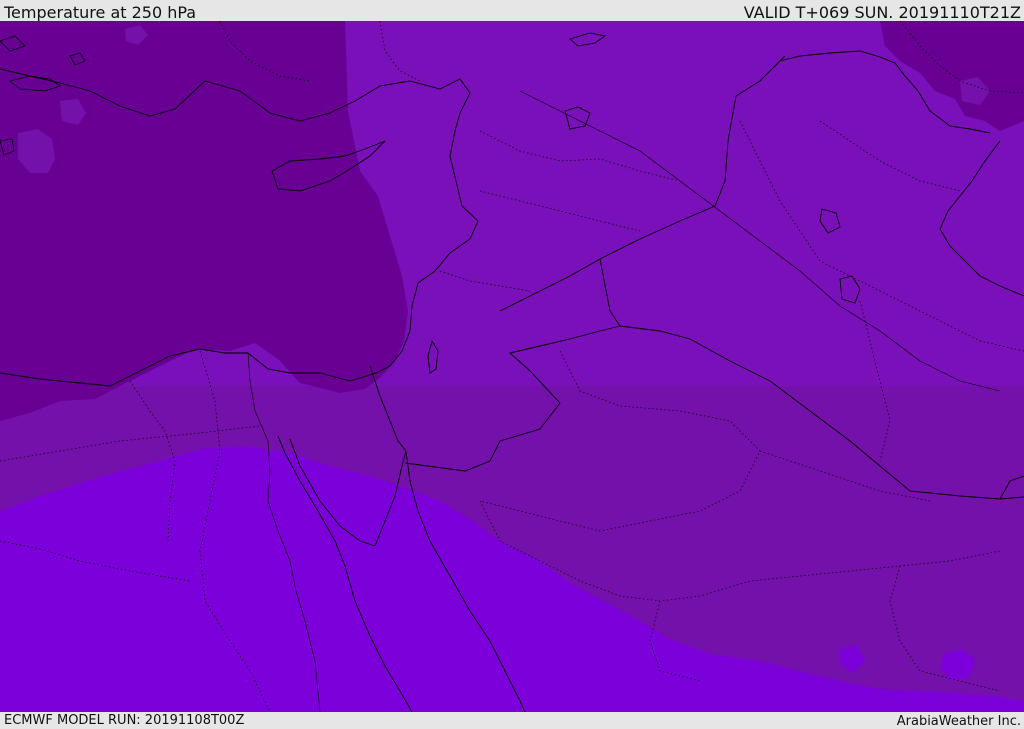  What do you see at coordinates (124, 720) in the screenshot?
I see `model-run-label: ECMWF MODEL RUN: 20191108T00Z` at bounding box center [124, 720].